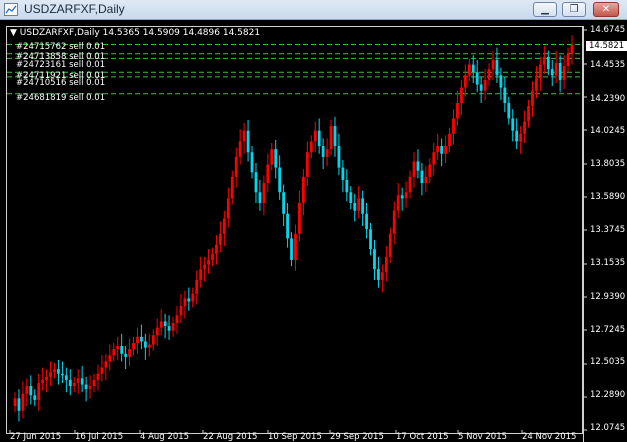  Describe the element at coordinates (36, 437) in the screenshot. I see `x-tick-label: 27 Jun 2015` at that location.